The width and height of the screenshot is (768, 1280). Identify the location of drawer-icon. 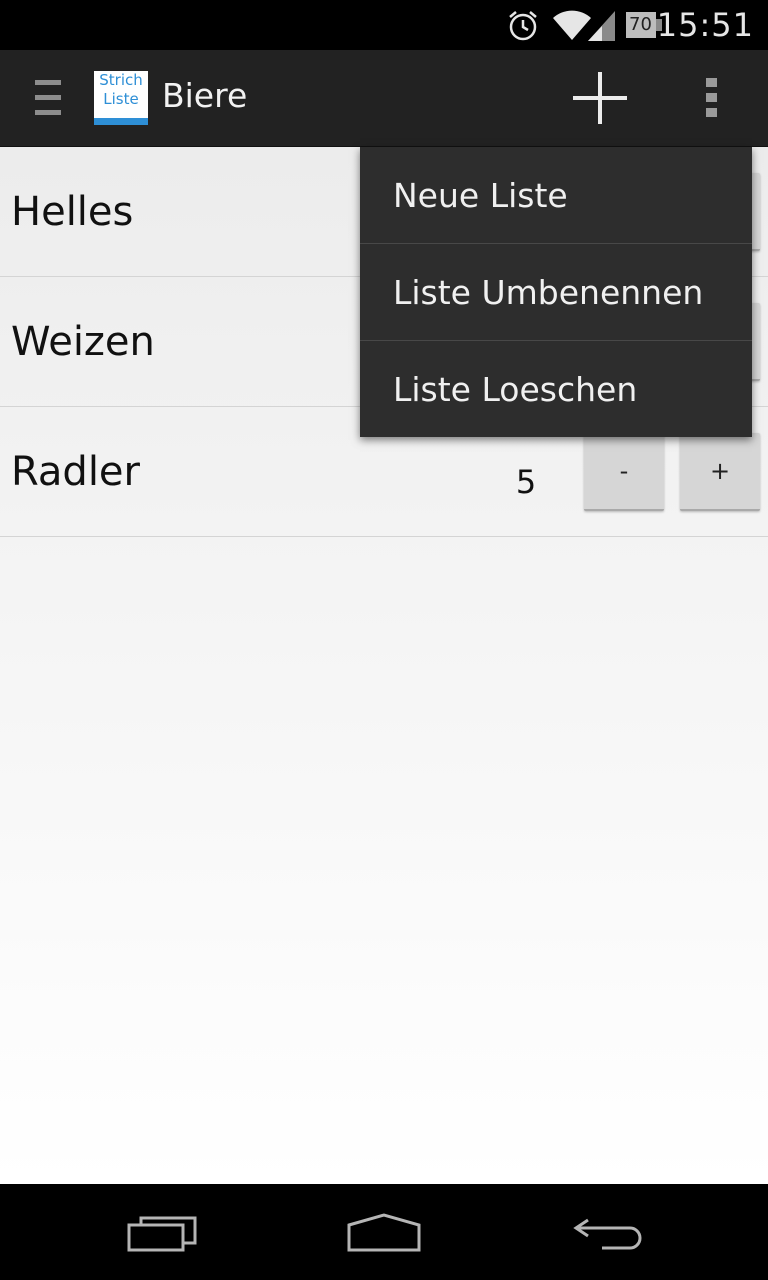
(48, 98).